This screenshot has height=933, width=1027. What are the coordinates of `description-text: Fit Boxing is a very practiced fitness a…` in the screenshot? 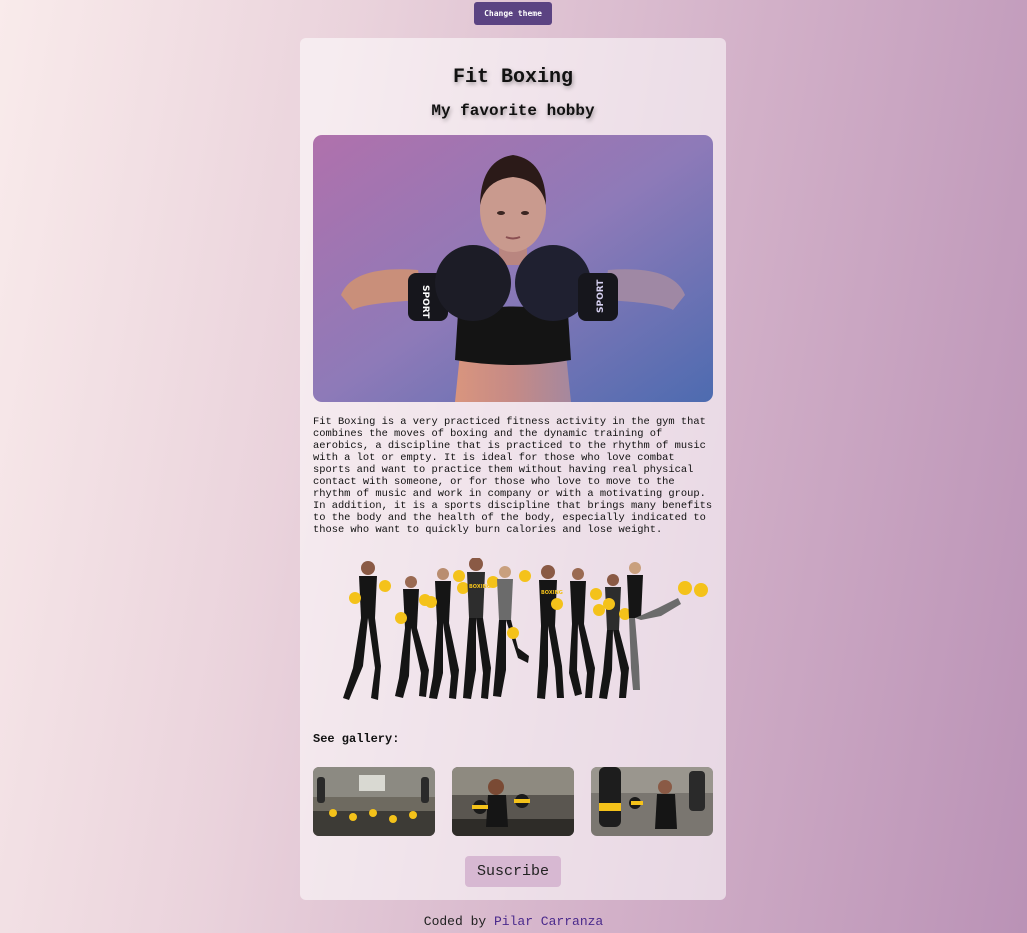 It's located at (513, 476).